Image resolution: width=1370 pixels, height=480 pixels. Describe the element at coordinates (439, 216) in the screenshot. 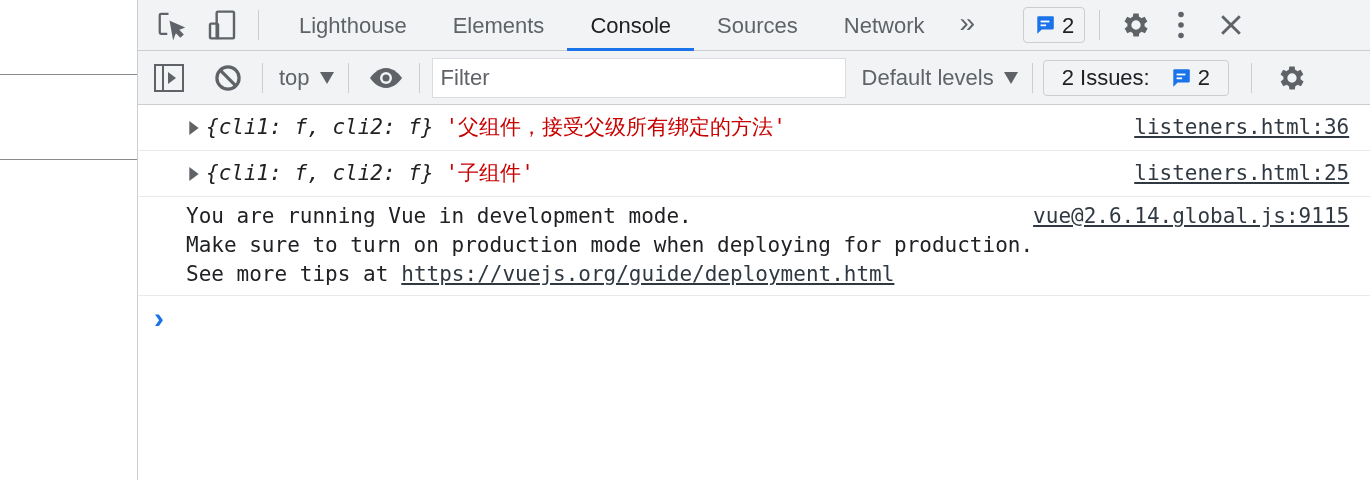

I see `log-text: You are running Vue in development mode.` at that location.